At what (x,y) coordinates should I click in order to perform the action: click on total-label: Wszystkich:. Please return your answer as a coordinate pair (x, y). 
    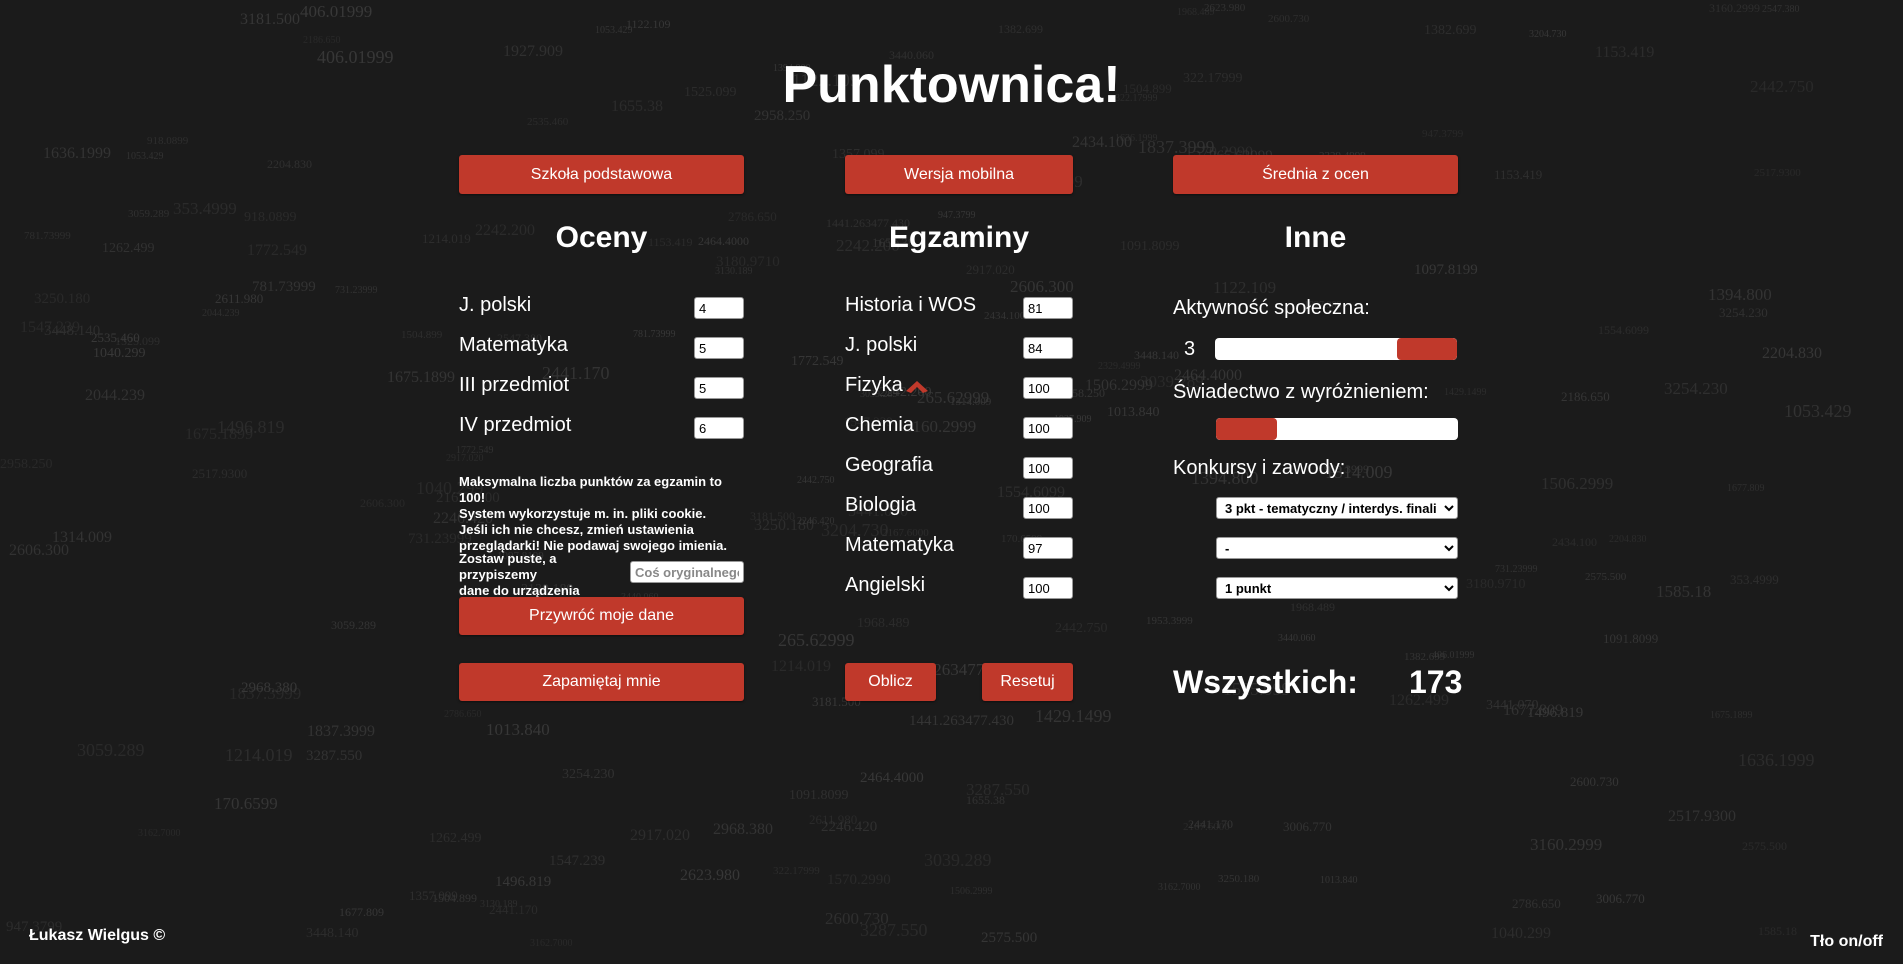
    Looking at the image, I should click on (1265, 682).